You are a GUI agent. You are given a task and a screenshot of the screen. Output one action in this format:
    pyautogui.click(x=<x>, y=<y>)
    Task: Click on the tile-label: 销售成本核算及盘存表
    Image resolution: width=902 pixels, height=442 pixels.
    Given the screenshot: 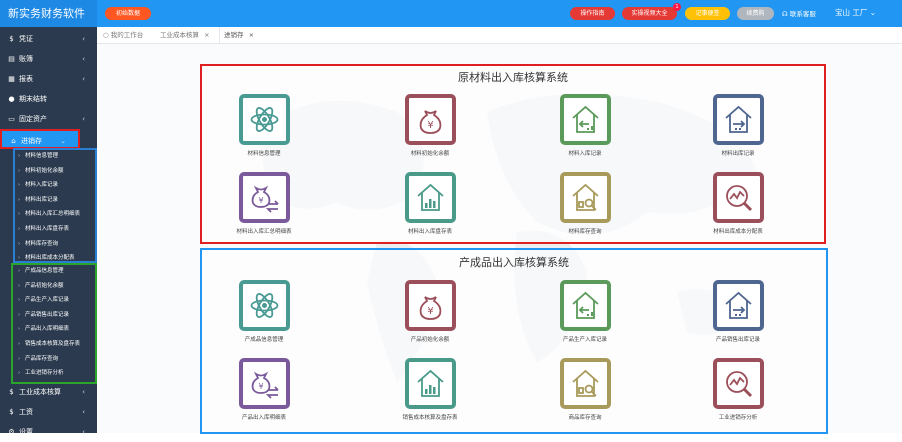 What is the action you would take?
    pyautogui.click(x=430, y=418)
    